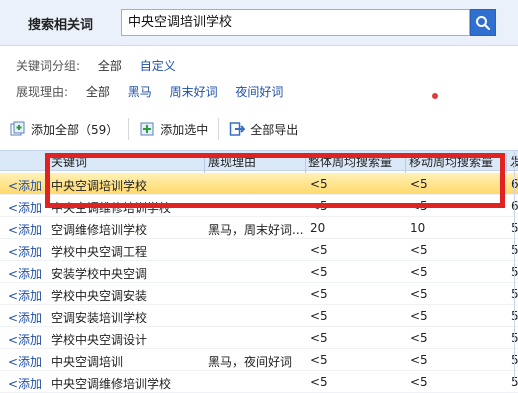  Describe the element at coordinates (99, 274) in the screenshot. I see `keyword-cell: 安装学校中央空调` at that location.